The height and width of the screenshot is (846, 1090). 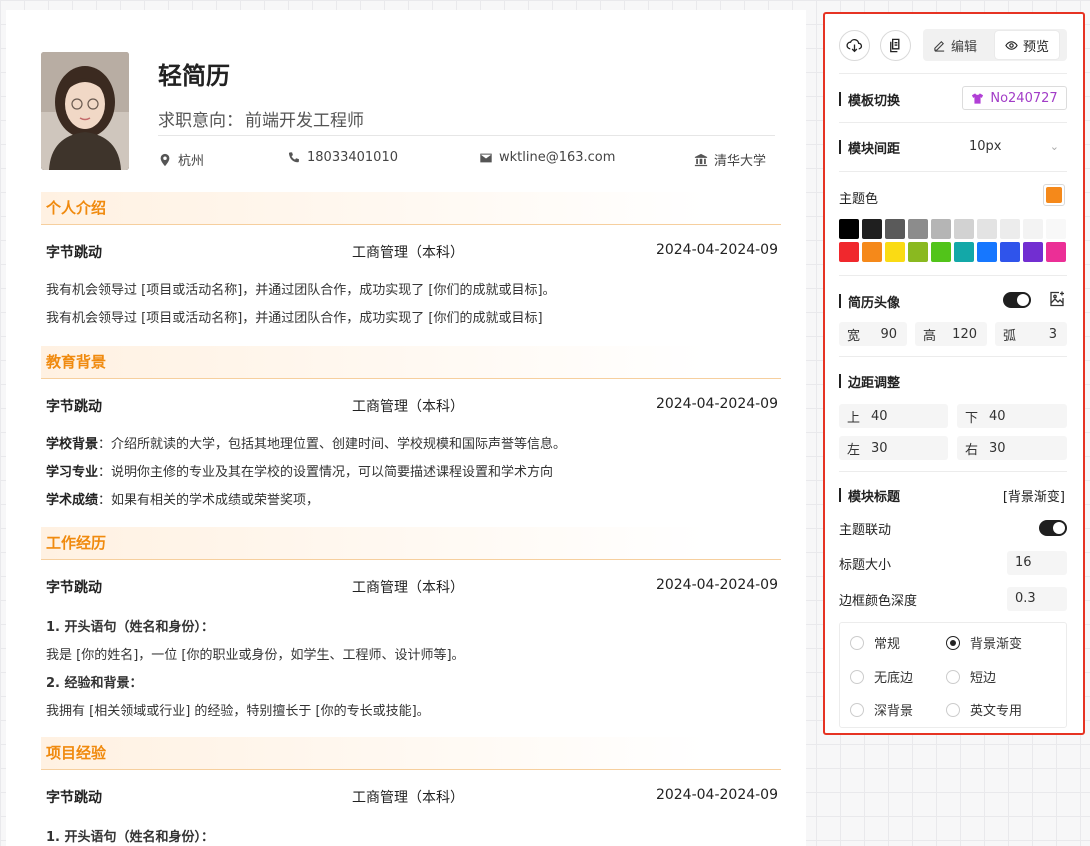 I want to click on edu-line: 学术成绩：如果有相关的学术成绩或荣誉奖项，, so click(x=411, y=501).